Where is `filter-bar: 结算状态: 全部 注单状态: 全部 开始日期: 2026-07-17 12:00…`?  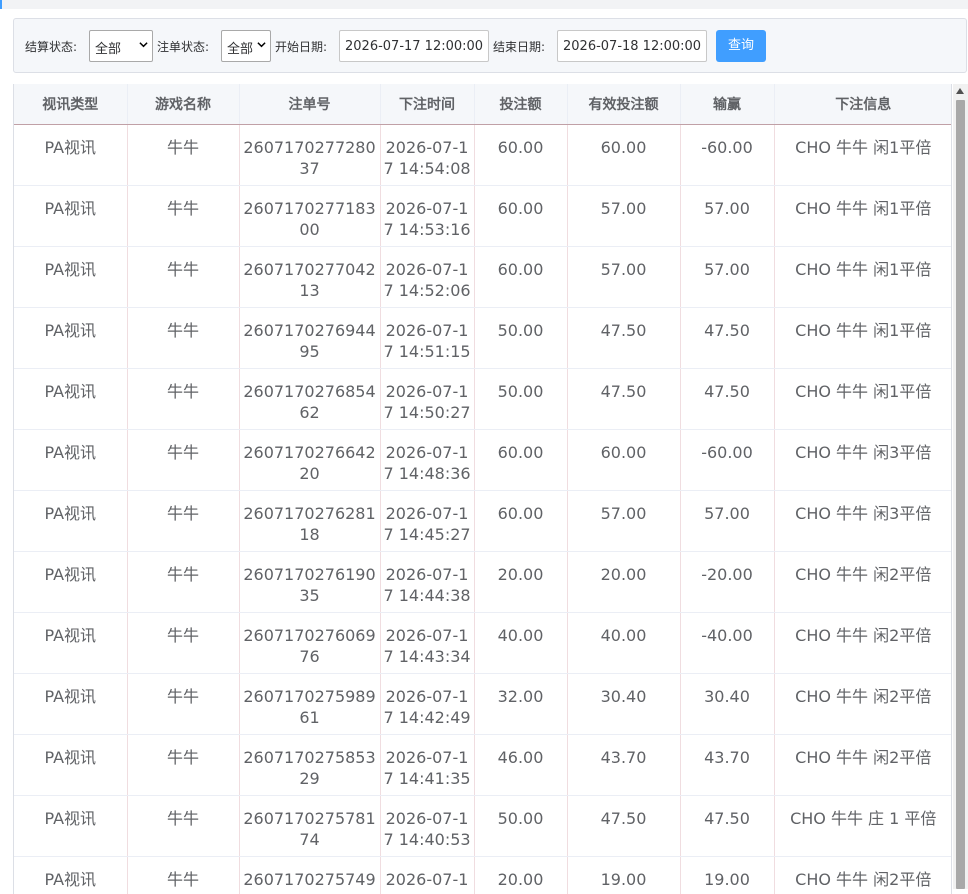 filter-bar: 结算状态: 全部 注单状态: 全部 开始日期: 2026-07-17 12:00… is located at coordinates (490, 45).